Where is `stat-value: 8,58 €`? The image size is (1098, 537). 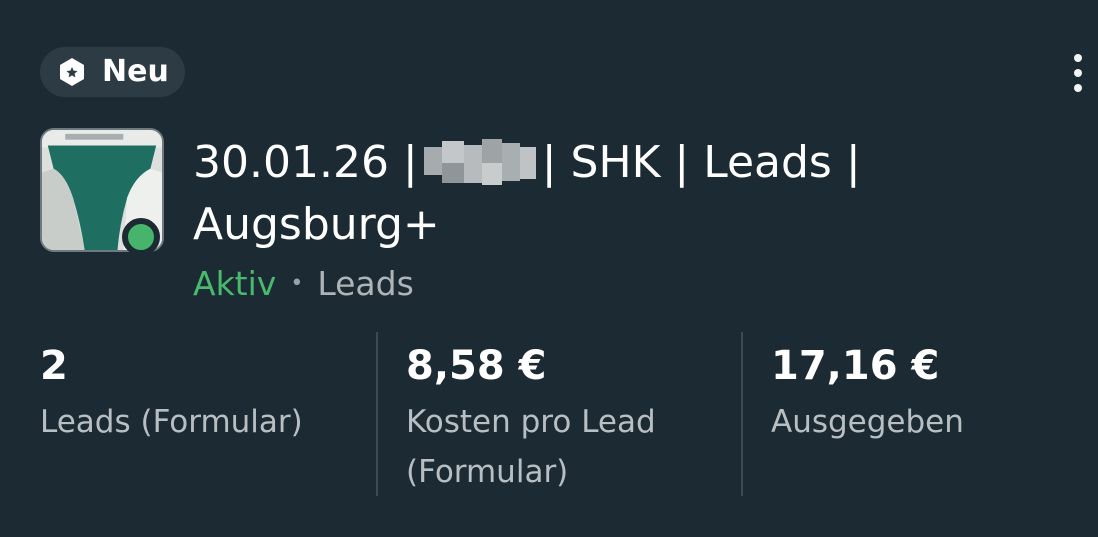
stat-value: 8,58 € is located at coordinates (476, 366).